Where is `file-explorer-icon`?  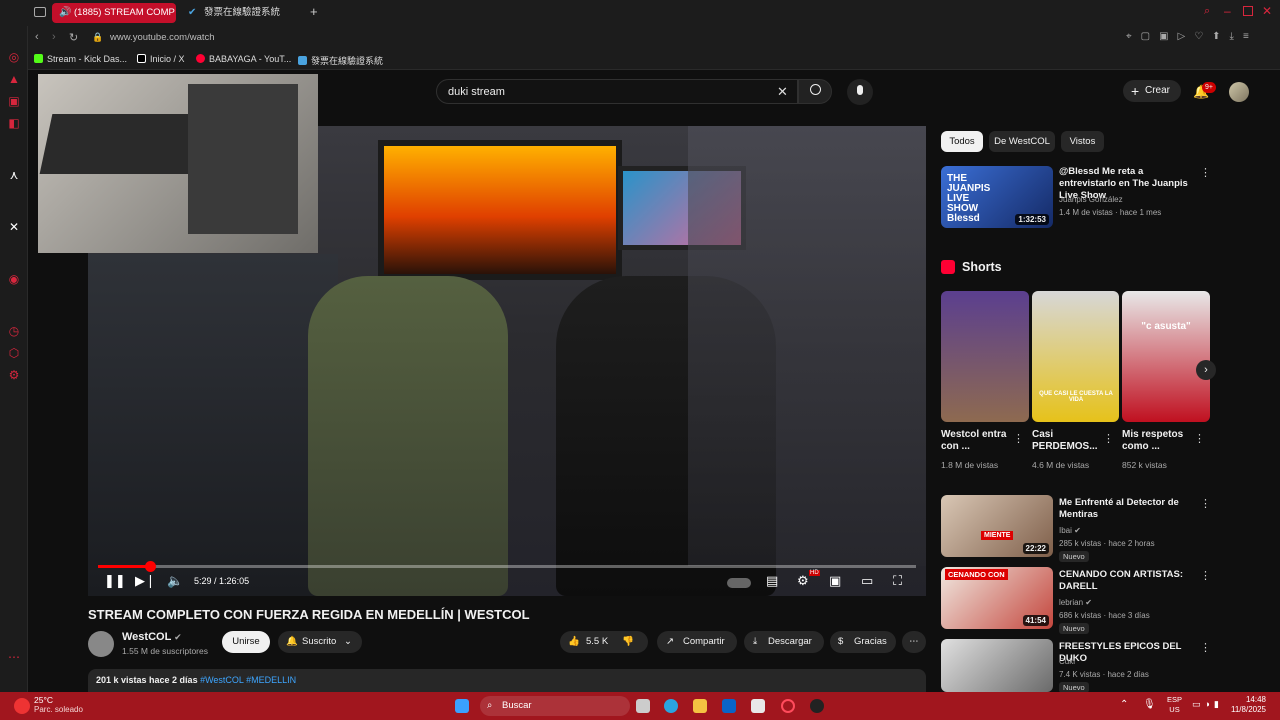
file-explorer-icon is located at coordinates (700, 706).